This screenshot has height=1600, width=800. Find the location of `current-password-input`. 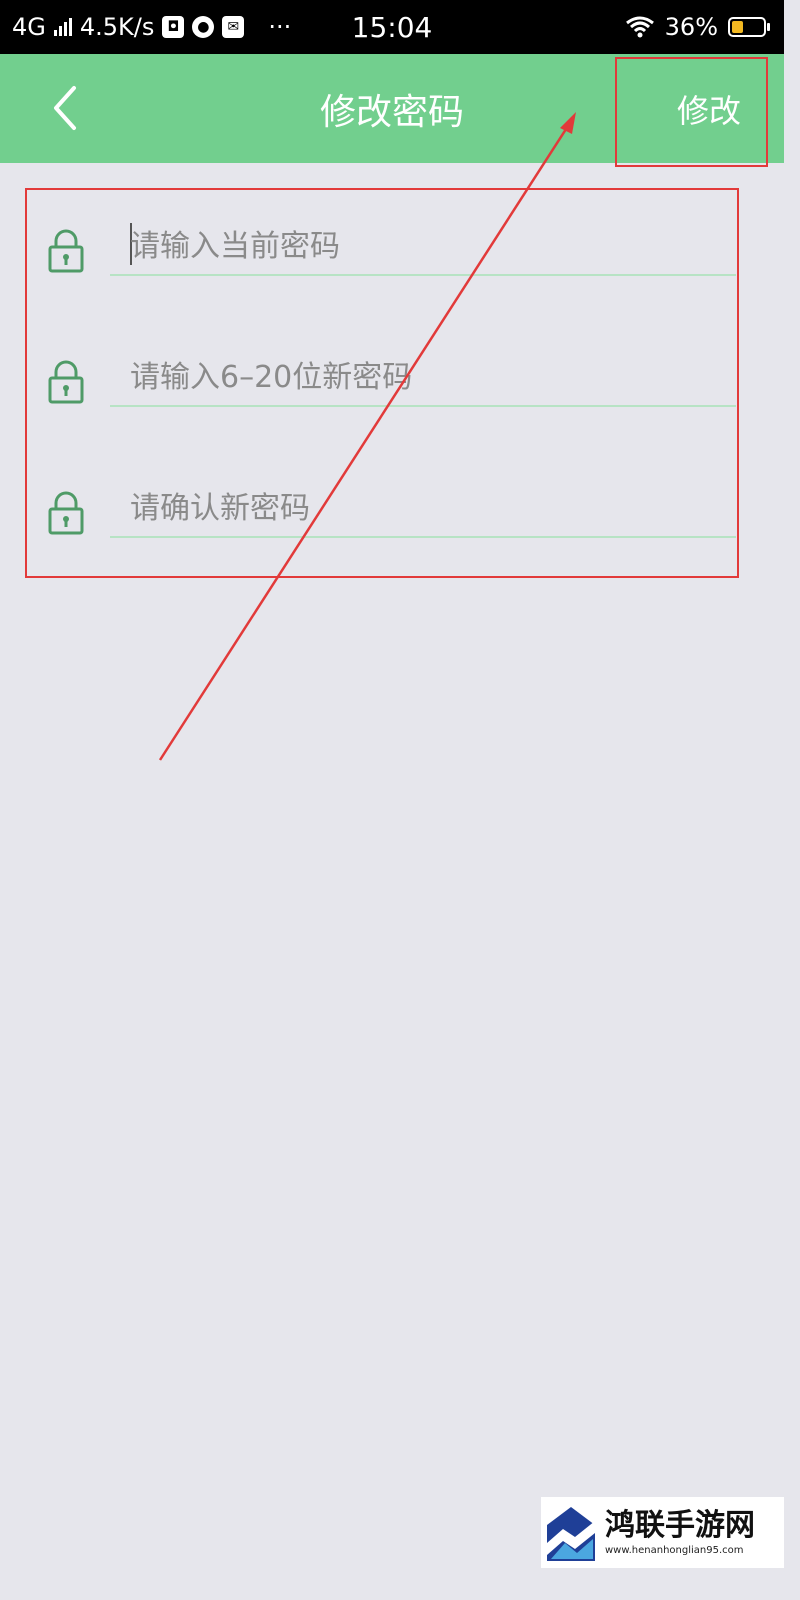

current-password-input is located at coordinates (430, 246).